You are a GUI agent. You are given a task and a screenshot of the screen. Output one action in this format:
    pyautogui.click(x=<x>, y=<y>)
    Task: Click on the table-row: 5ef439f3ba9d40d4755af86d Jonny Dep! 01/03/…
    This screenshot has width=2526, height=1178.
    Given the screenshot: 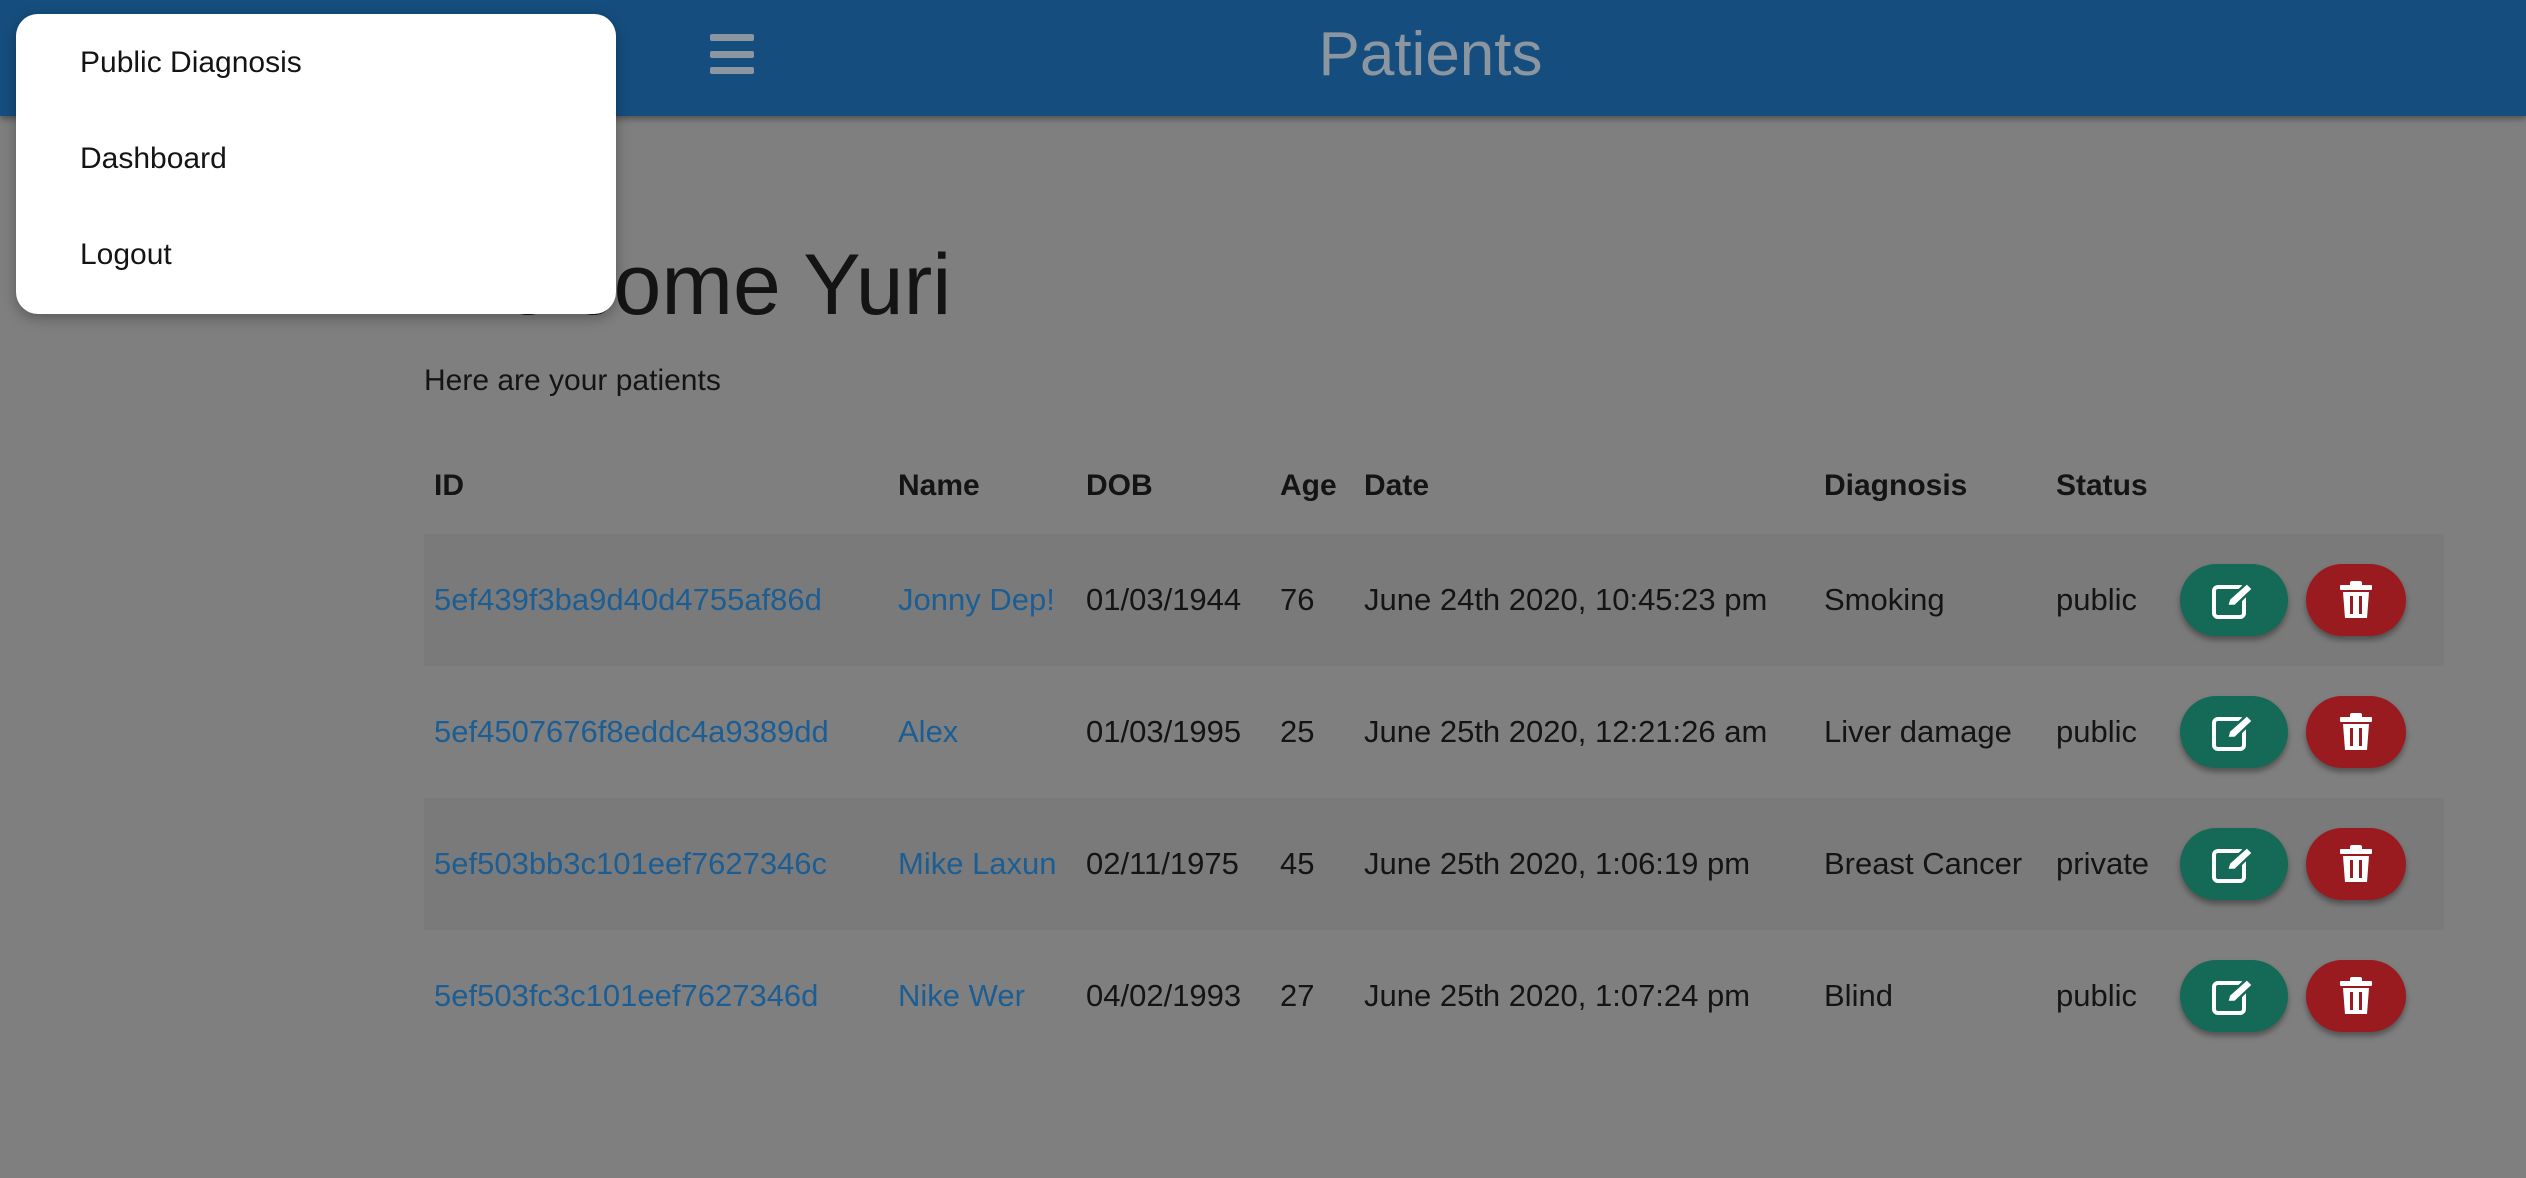 What is the action you would take?
    pyautogui.click(x=1434, y=600)
    